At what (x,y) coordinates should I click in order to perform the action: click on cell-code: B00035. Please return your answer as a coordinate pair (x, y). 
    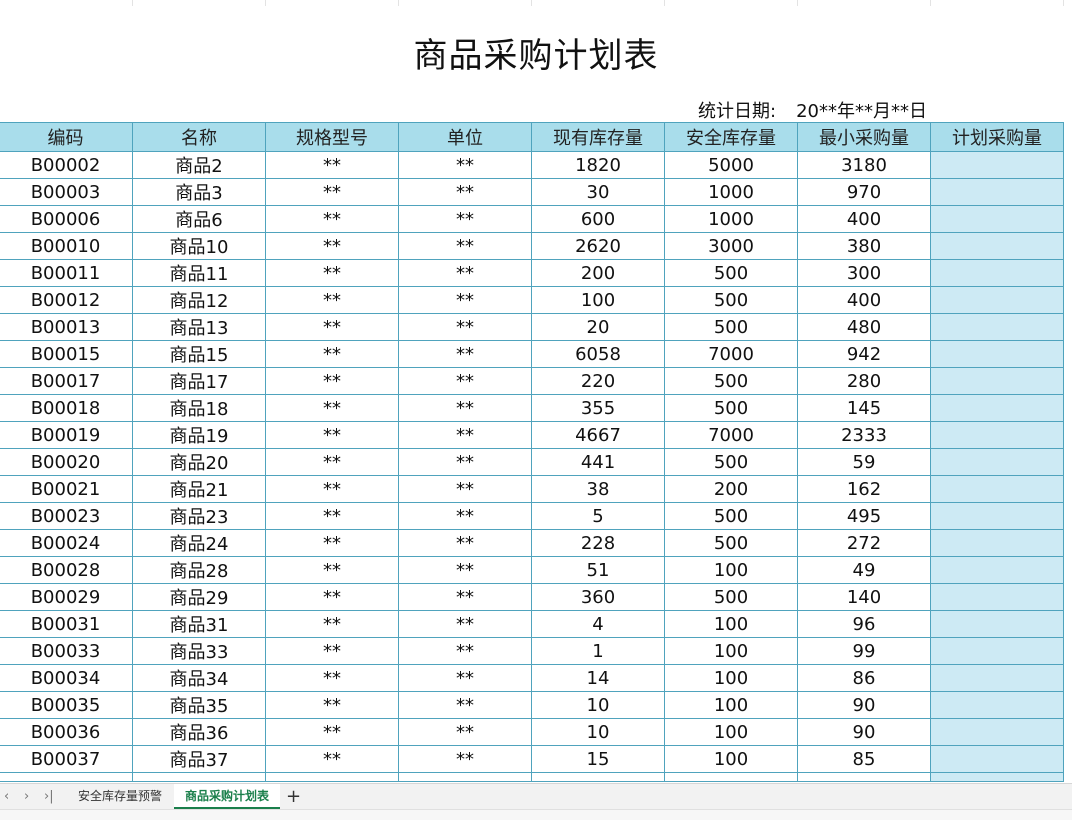
    Looking at the image, I should click on (66, 705).